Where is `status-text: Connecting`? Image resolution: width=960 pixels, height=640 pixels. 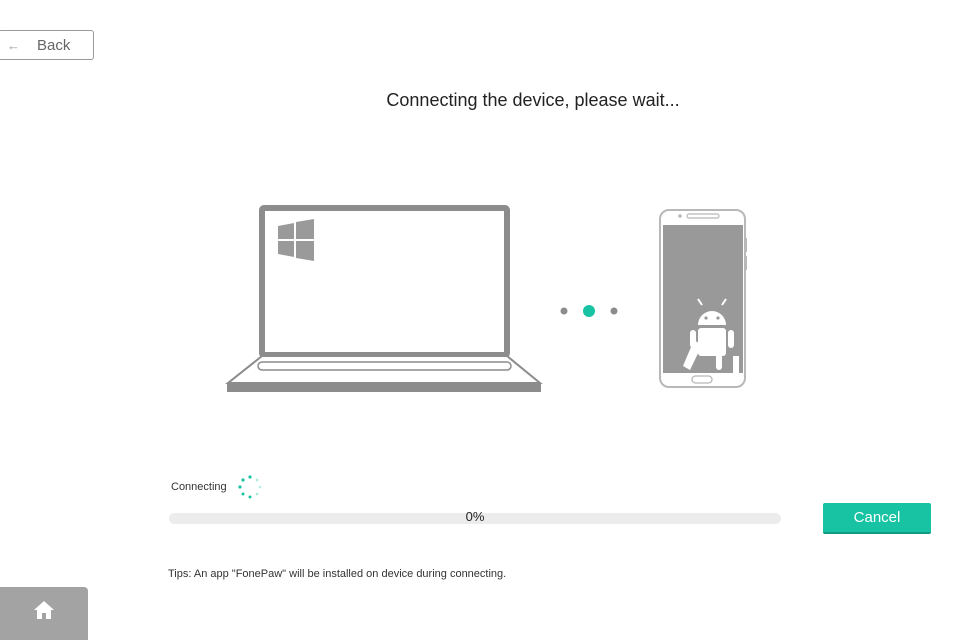
status-text: Connecting is located at coordinates (199, 487).